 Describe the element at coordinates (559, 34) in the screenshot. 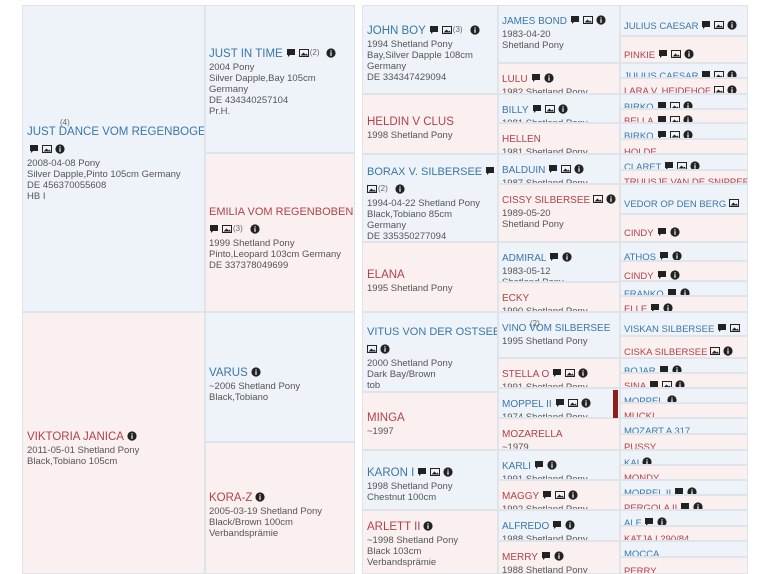

I see `gen4-cell-0: JAMES BOND 1983-04-20 Shetland Pony` at that location.